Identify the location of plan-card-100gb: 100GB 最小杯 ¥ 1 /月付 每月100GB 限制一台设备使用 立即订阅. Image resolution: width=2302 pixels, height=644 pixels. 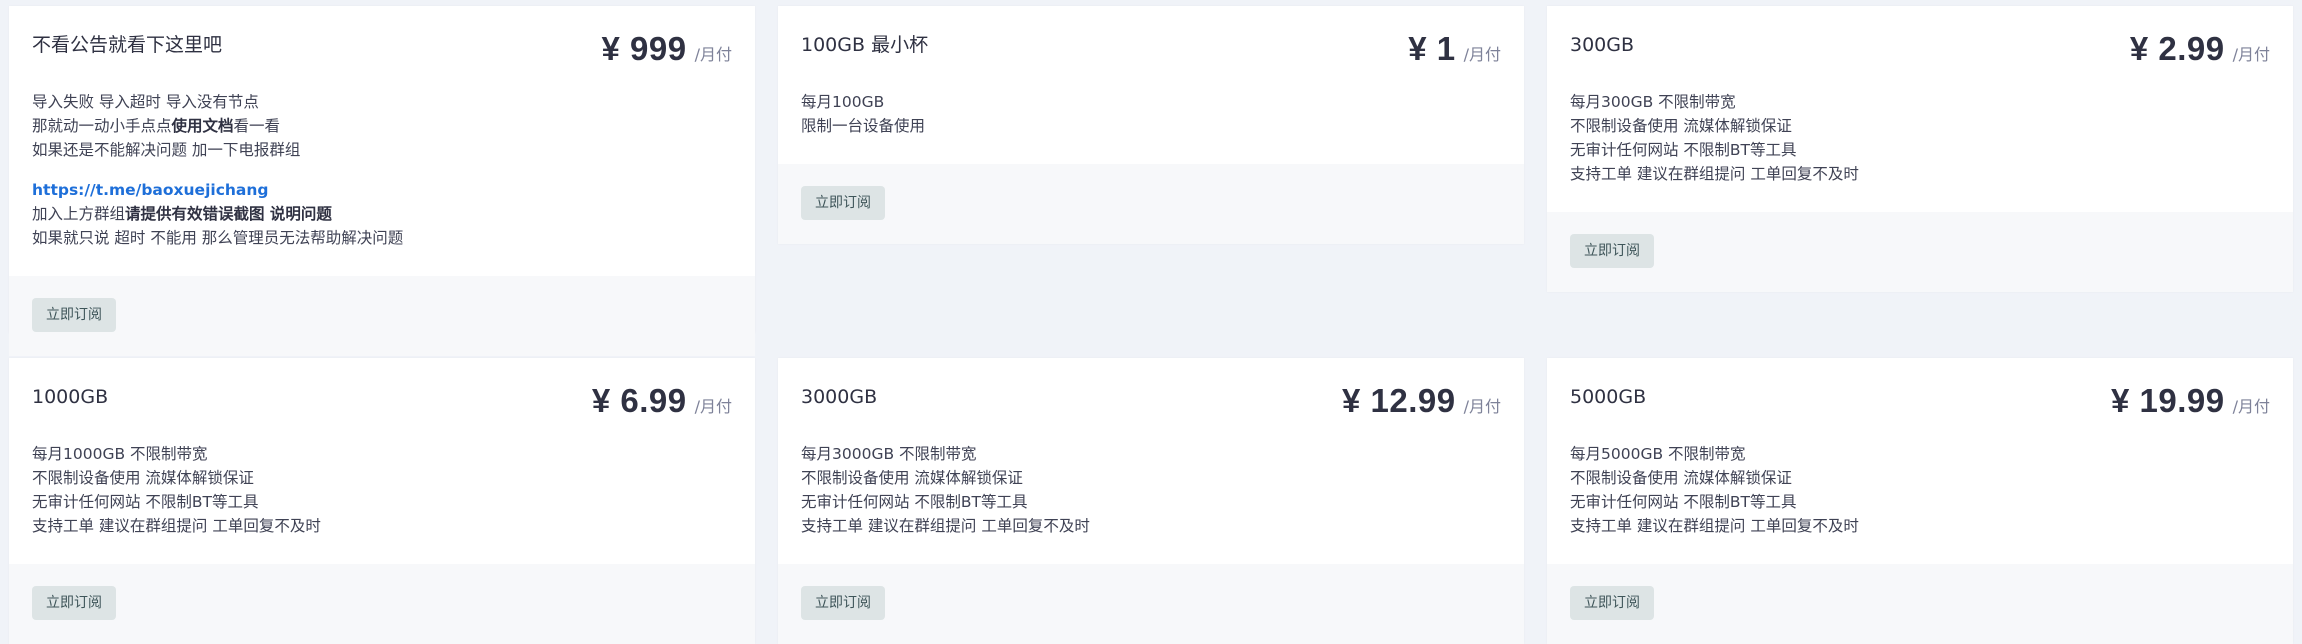
(1151, 125).